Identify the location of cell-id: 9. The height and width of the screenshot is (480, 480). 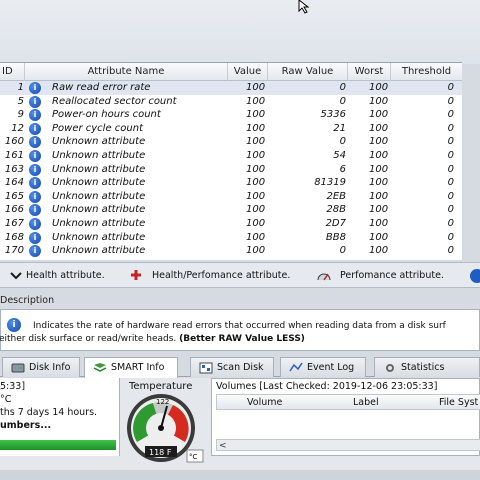
(20, 115).